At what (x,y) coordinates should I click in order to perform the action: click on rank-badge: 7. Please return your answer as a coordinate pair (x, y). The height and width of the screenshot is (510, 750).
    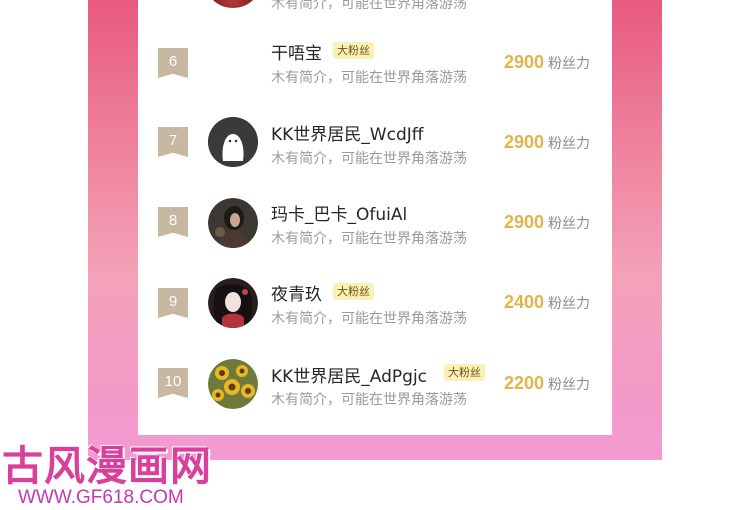
    Looking at the image, I should click on (173, 142).